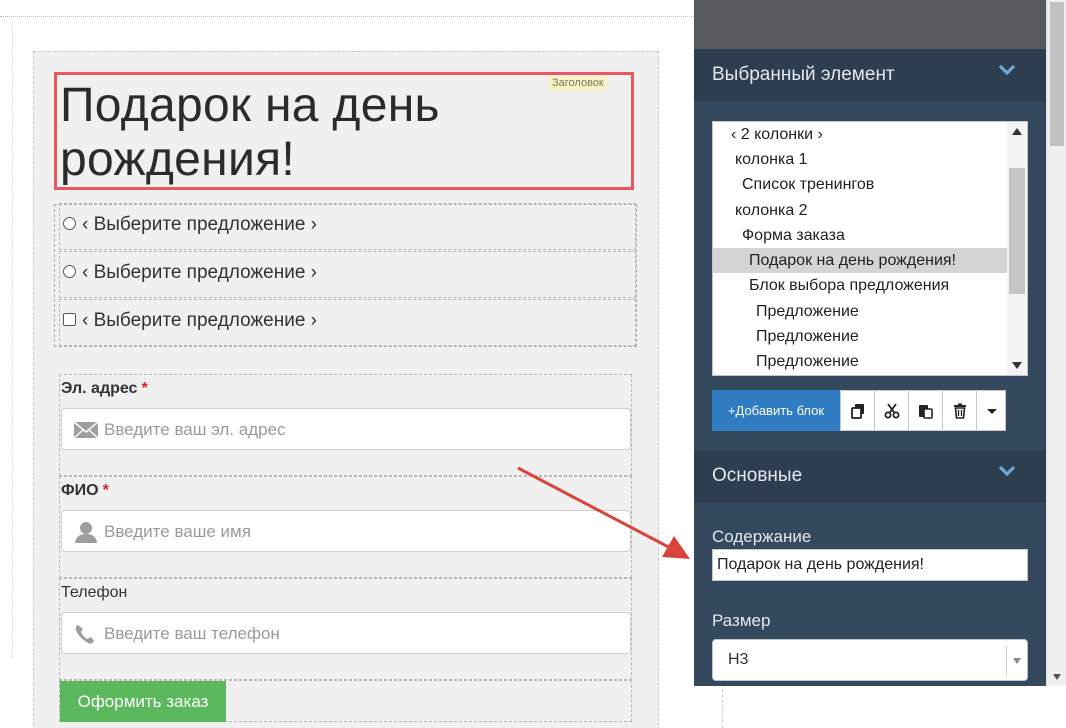 Image resolution: width=1066 pixels, height=728 pixels. I want to click on scissors-icon, so click(892, 411).